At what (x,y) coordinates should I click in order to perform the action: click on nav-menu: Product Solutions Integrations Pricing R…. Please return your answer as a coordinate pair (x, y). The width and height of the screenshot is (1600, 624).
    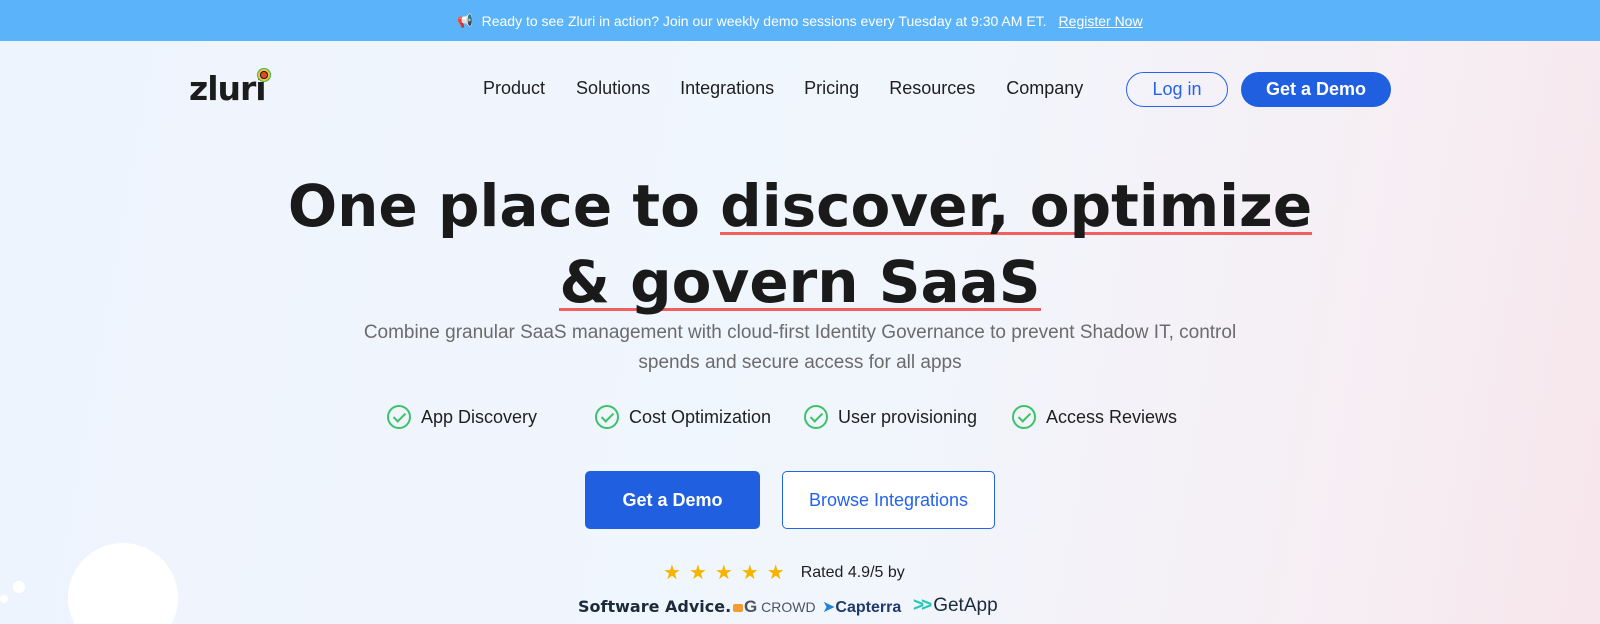
    Looking at the image, I should click on (783, 88).